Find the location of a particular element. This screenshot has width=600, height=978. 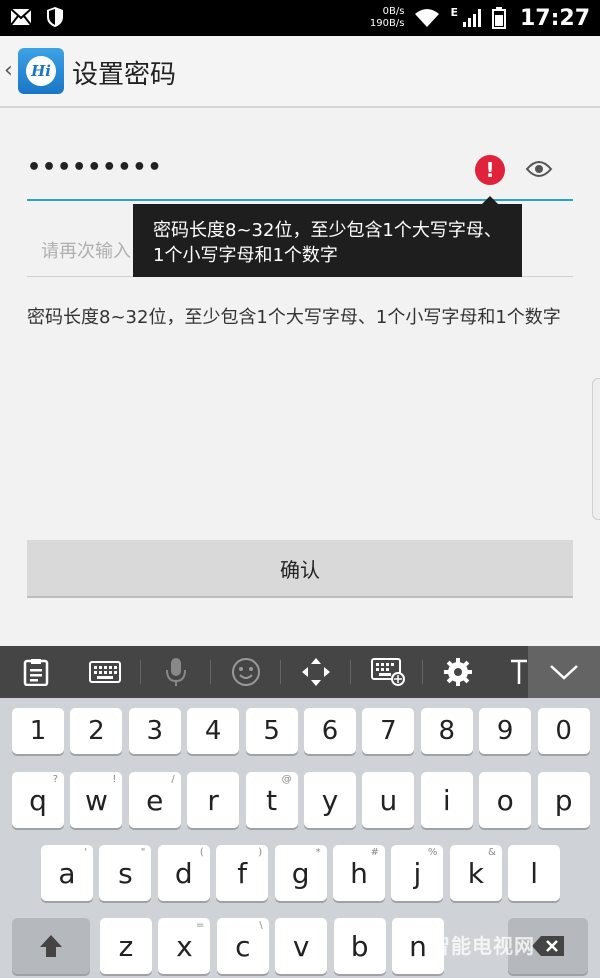

keyboard-key: 9 is located at coordinates (505, 731).